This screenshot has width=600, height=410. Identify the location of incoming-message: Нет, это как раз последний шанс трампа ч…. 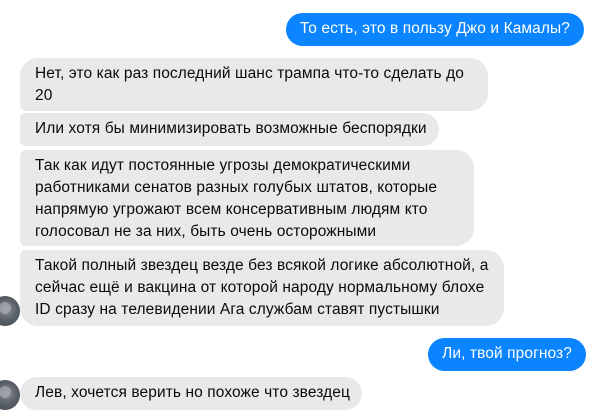
(254, 92).